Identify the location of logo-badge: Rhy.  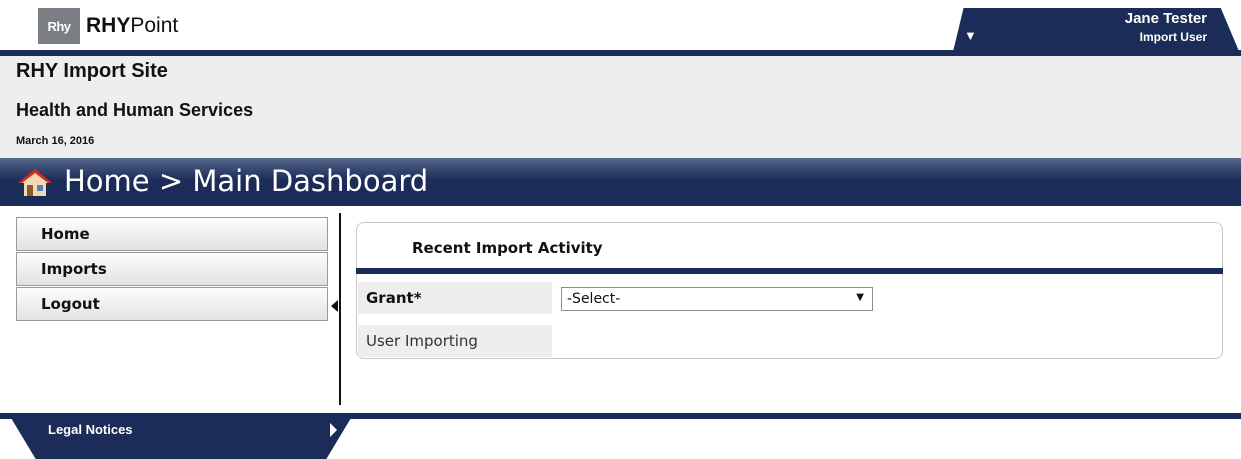
(59, 26).